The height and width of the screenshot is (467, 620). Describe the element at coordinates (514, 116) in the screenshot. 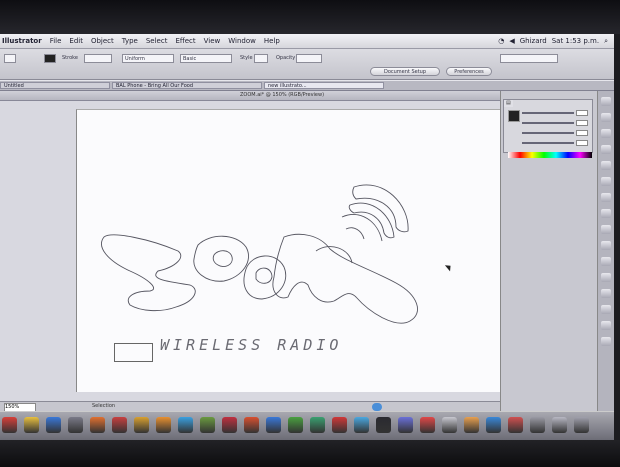

I see `fill-stroke-indicator` at that location.